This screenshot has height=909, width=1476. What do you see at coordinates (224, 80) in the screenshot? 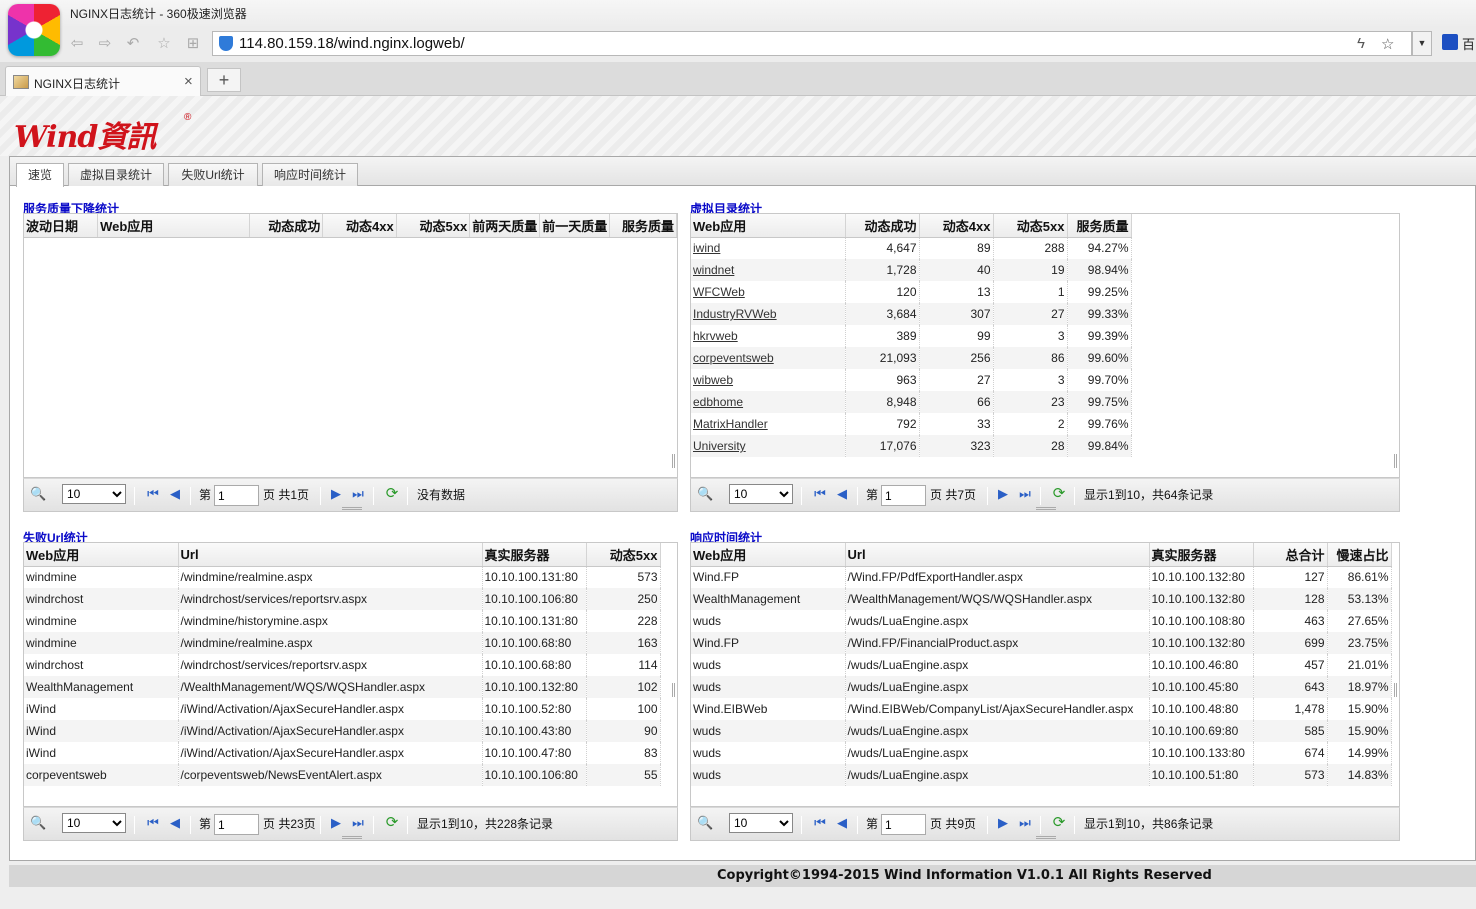
I see `new-tab-button: +` at bounding box center [224, 80].